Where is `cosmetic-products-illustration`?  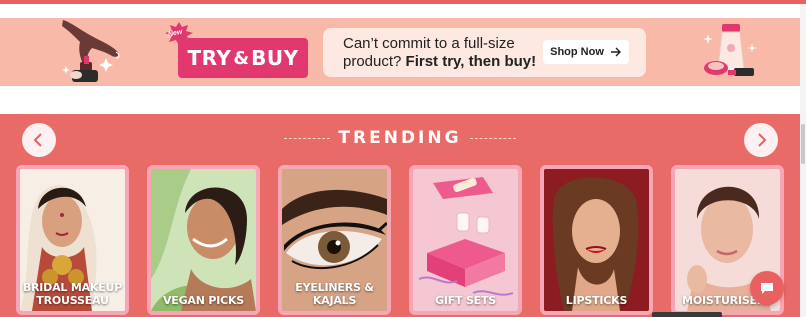
cosmetic-products-illustration is located at coordinates (729, 50).